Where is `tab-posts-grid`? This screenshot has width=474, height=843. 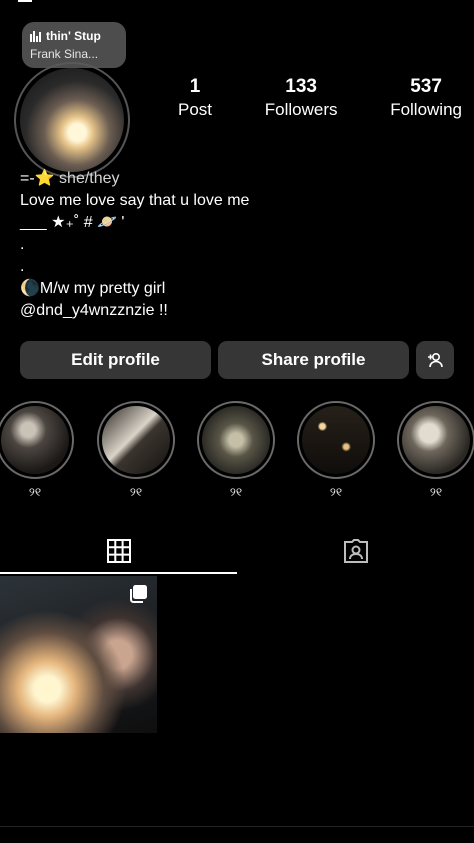 tab-posts-grid is located at coordinates (118, 551).